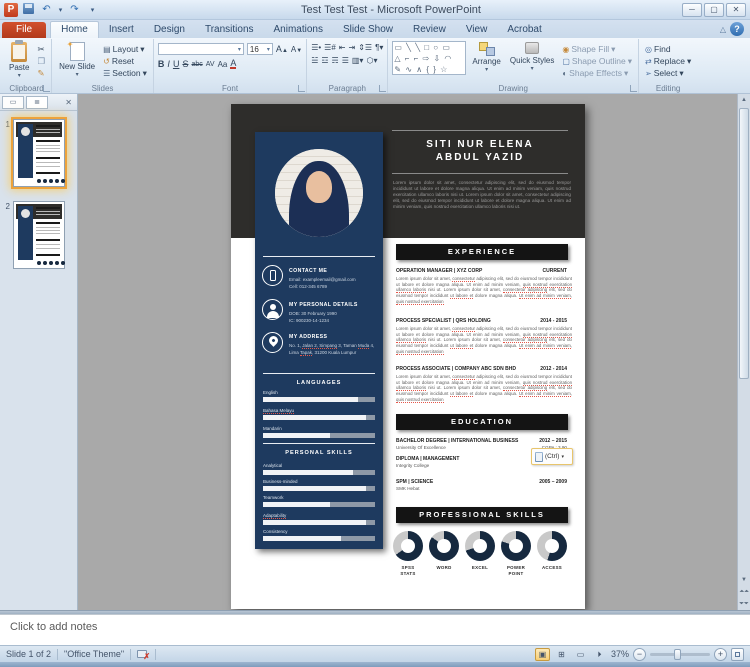  Describe the element at coordinates (737, 654) in the screenshot. I see `fit-slide-to-window-button` at that location.